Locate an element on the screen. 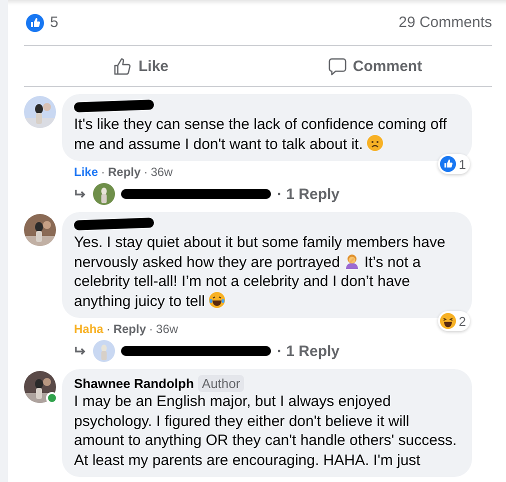  comment-text: Yes. I stay quiet about it but some family members have nervously asked how they are portrayed It’s not a celebrity tell-all! I’m not a celebrity and I don’t have anything juicy to tell is located at coordinates (260, 272).